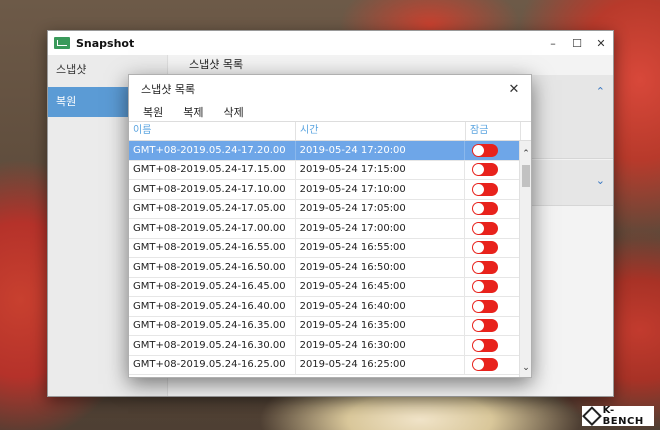  I want to click on snapshot-time-cell: 2019-05-24 17:00:00, so click(381, 228).